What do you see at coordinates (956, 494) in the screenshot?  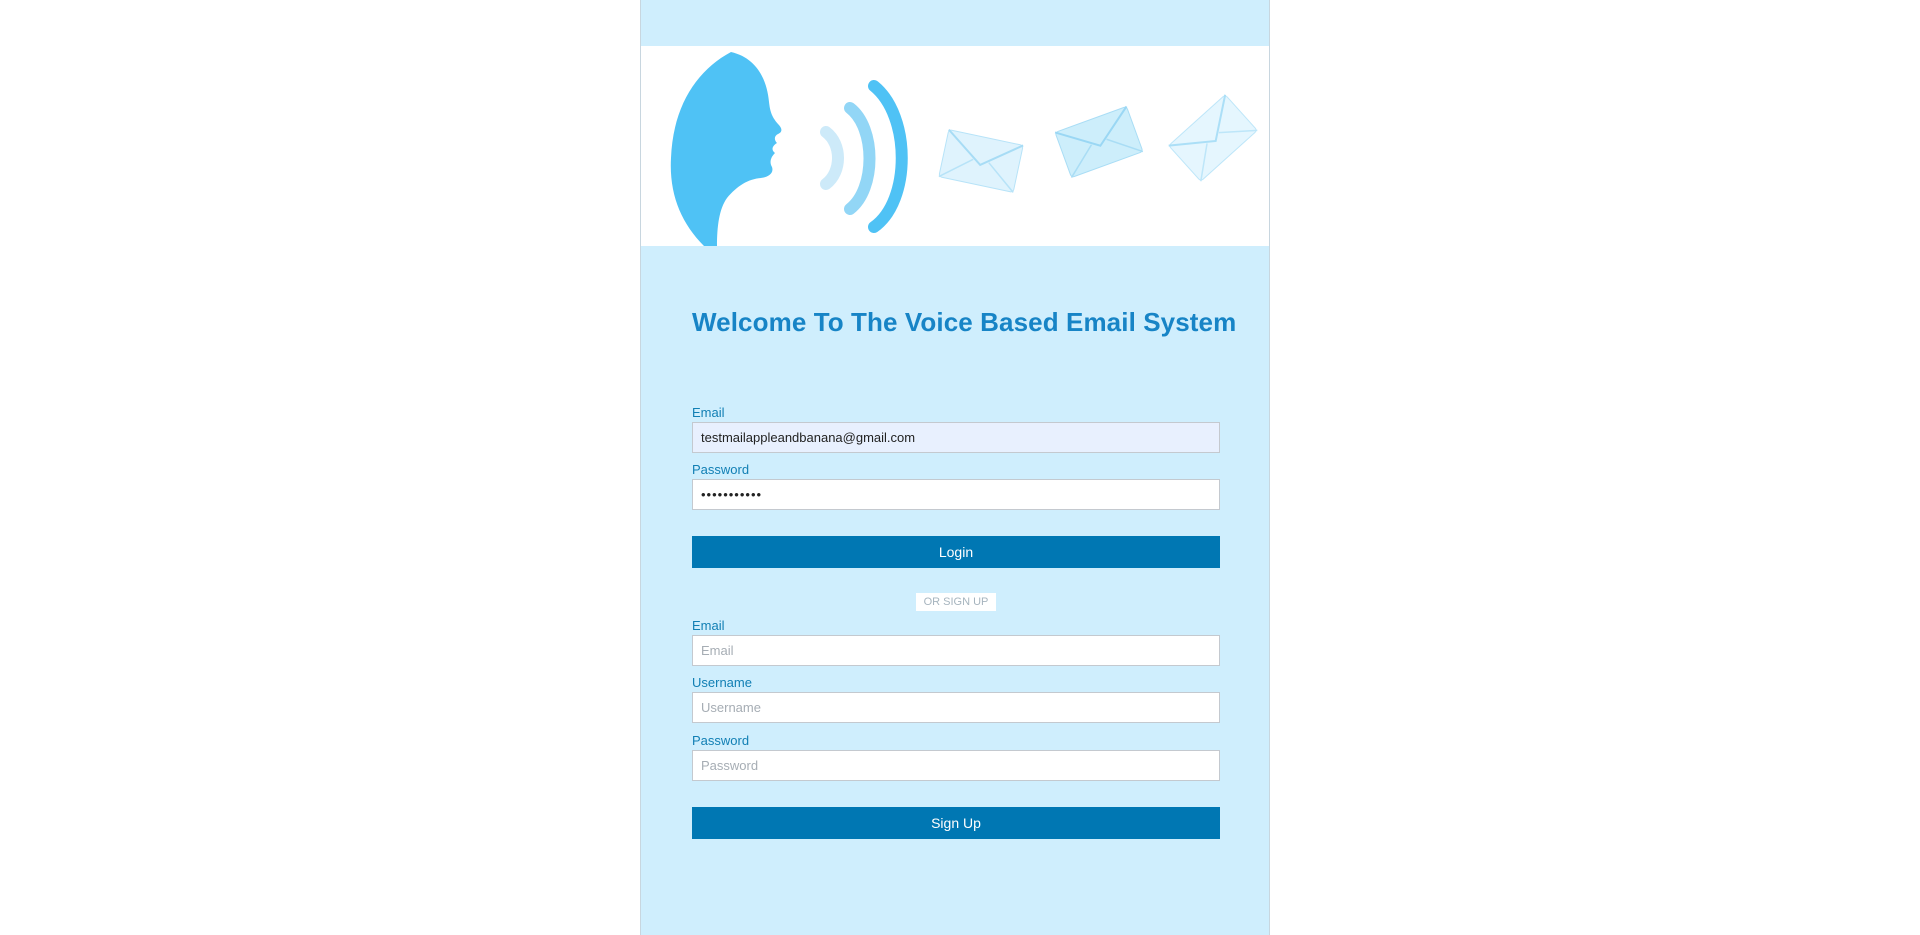 I see `login-password-input` at bounding box center [956, 494].